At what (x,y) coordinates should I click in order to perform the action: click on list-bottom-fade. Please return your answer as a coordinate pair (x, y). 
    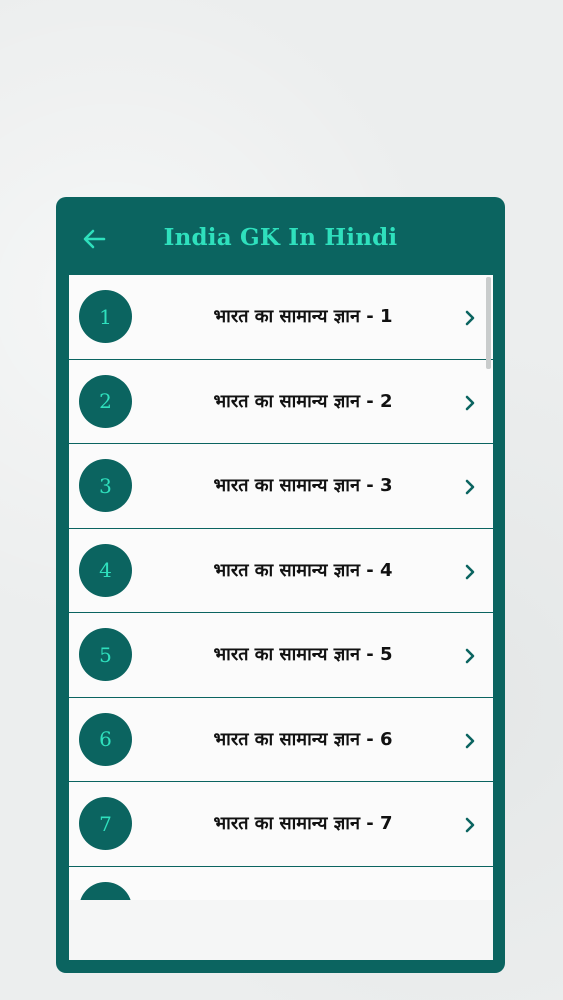
    Looking at the image, I should click on (281, 930).